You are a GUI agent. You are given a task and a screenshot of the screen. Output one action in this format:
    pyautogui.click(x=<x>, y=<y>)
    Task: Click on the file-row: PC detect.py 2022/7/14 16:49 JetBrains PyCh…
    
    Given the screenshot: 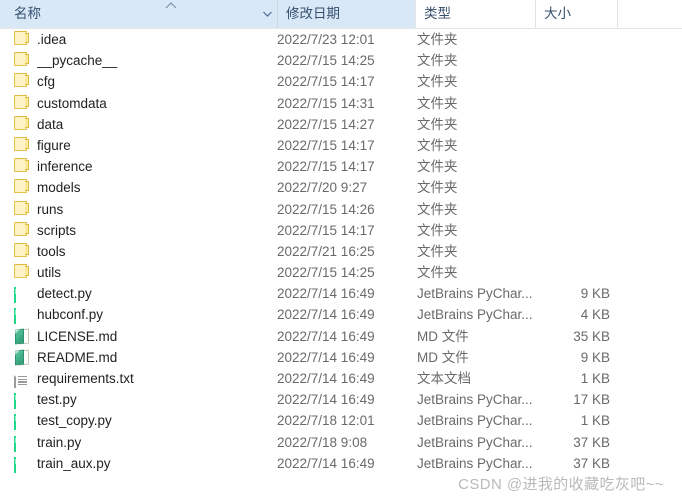 What is the action you would take?
    pyautogui.click(x=341, y=293)
    